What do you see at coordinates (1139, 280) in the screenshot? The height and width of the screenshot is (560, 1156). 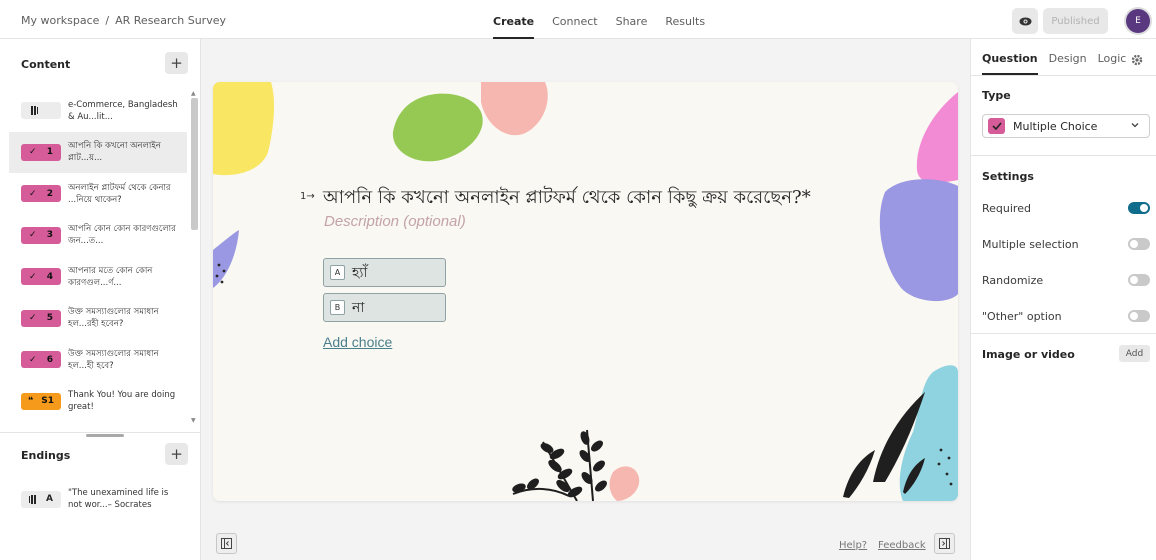 I see `randomize-toggle` at bounding box center [1139, 280].